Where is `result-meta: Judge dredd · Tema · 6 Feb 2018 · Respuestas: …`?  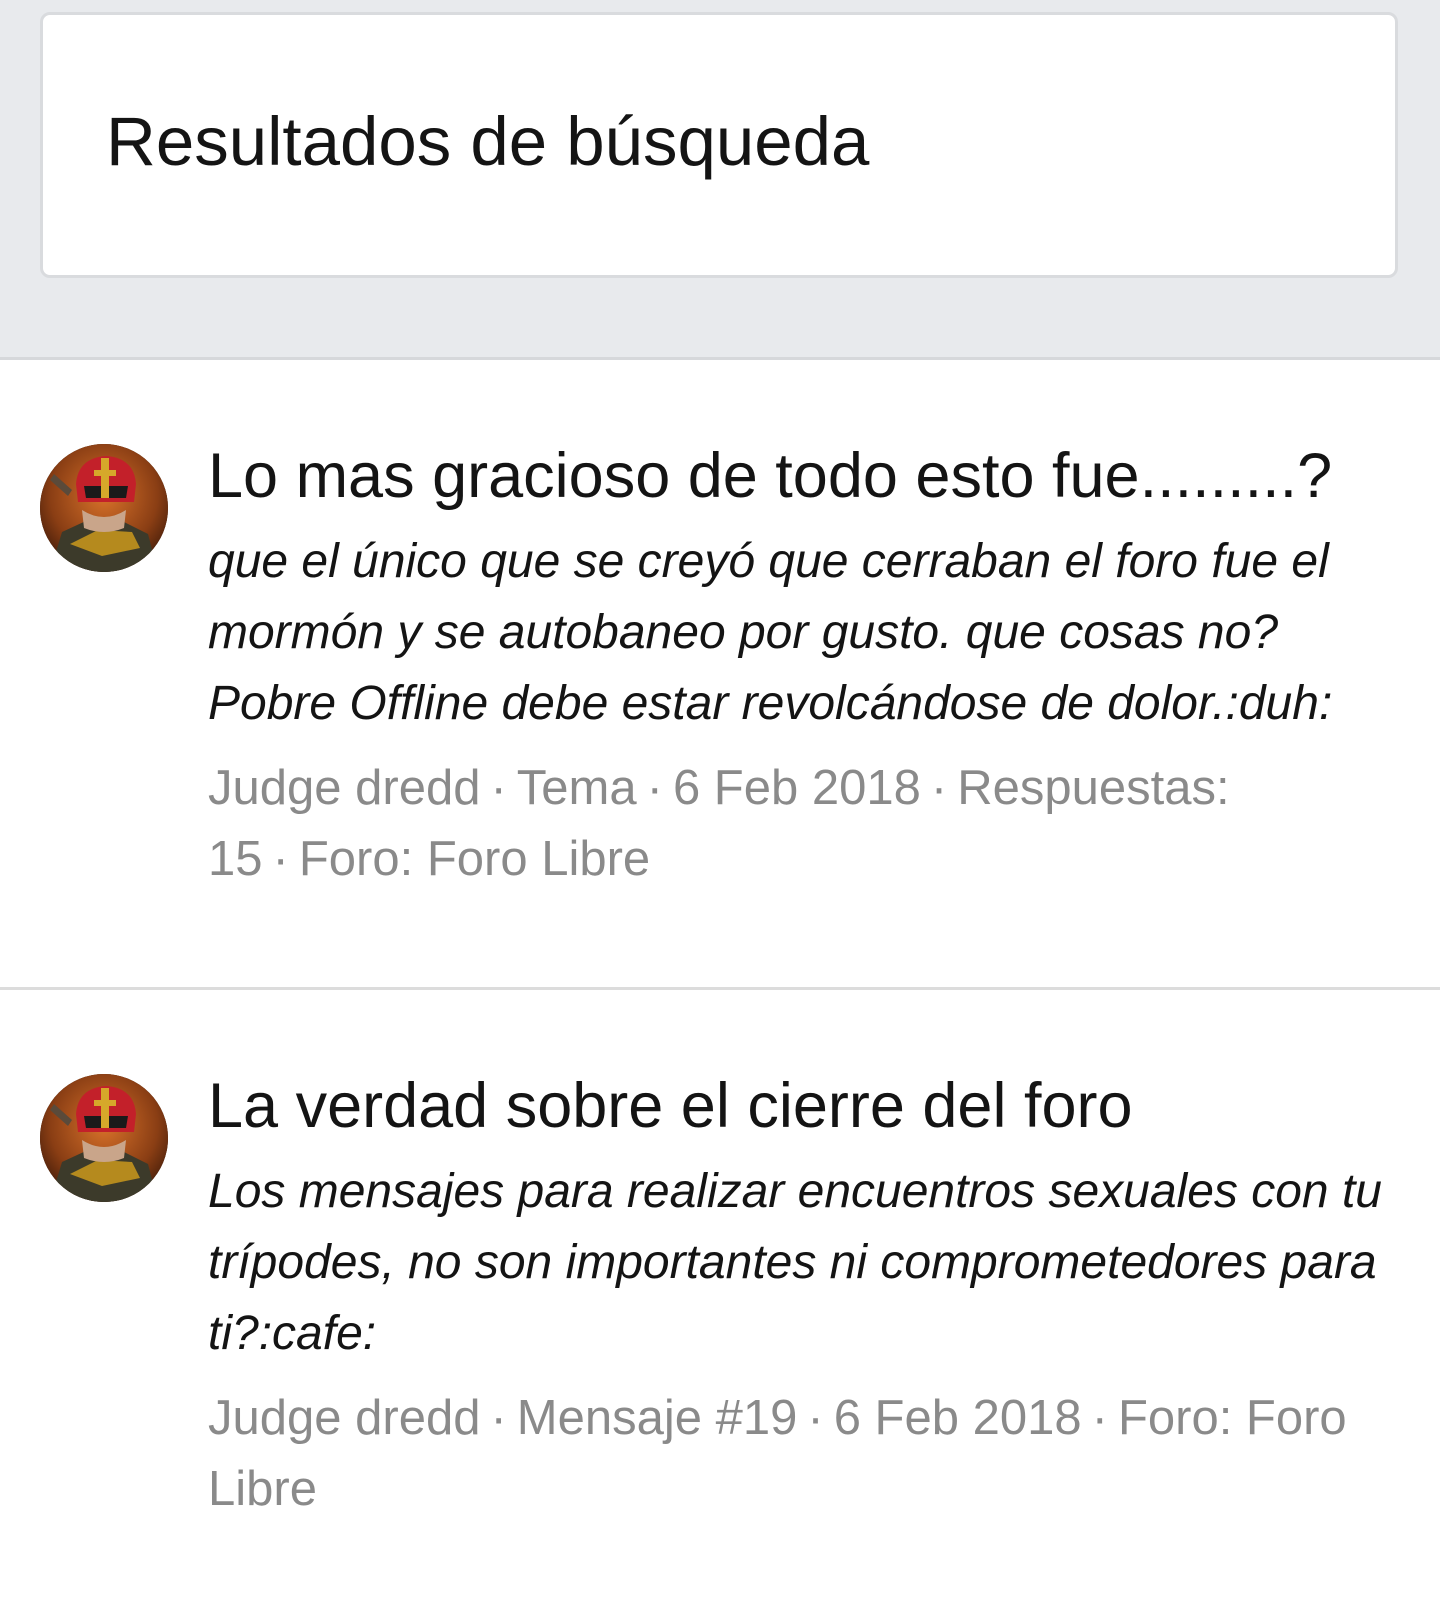
result-meta: Judge dredd · Tema · 6 Feb 2018 · Respuestas: … is located at coordinates (719, 823).